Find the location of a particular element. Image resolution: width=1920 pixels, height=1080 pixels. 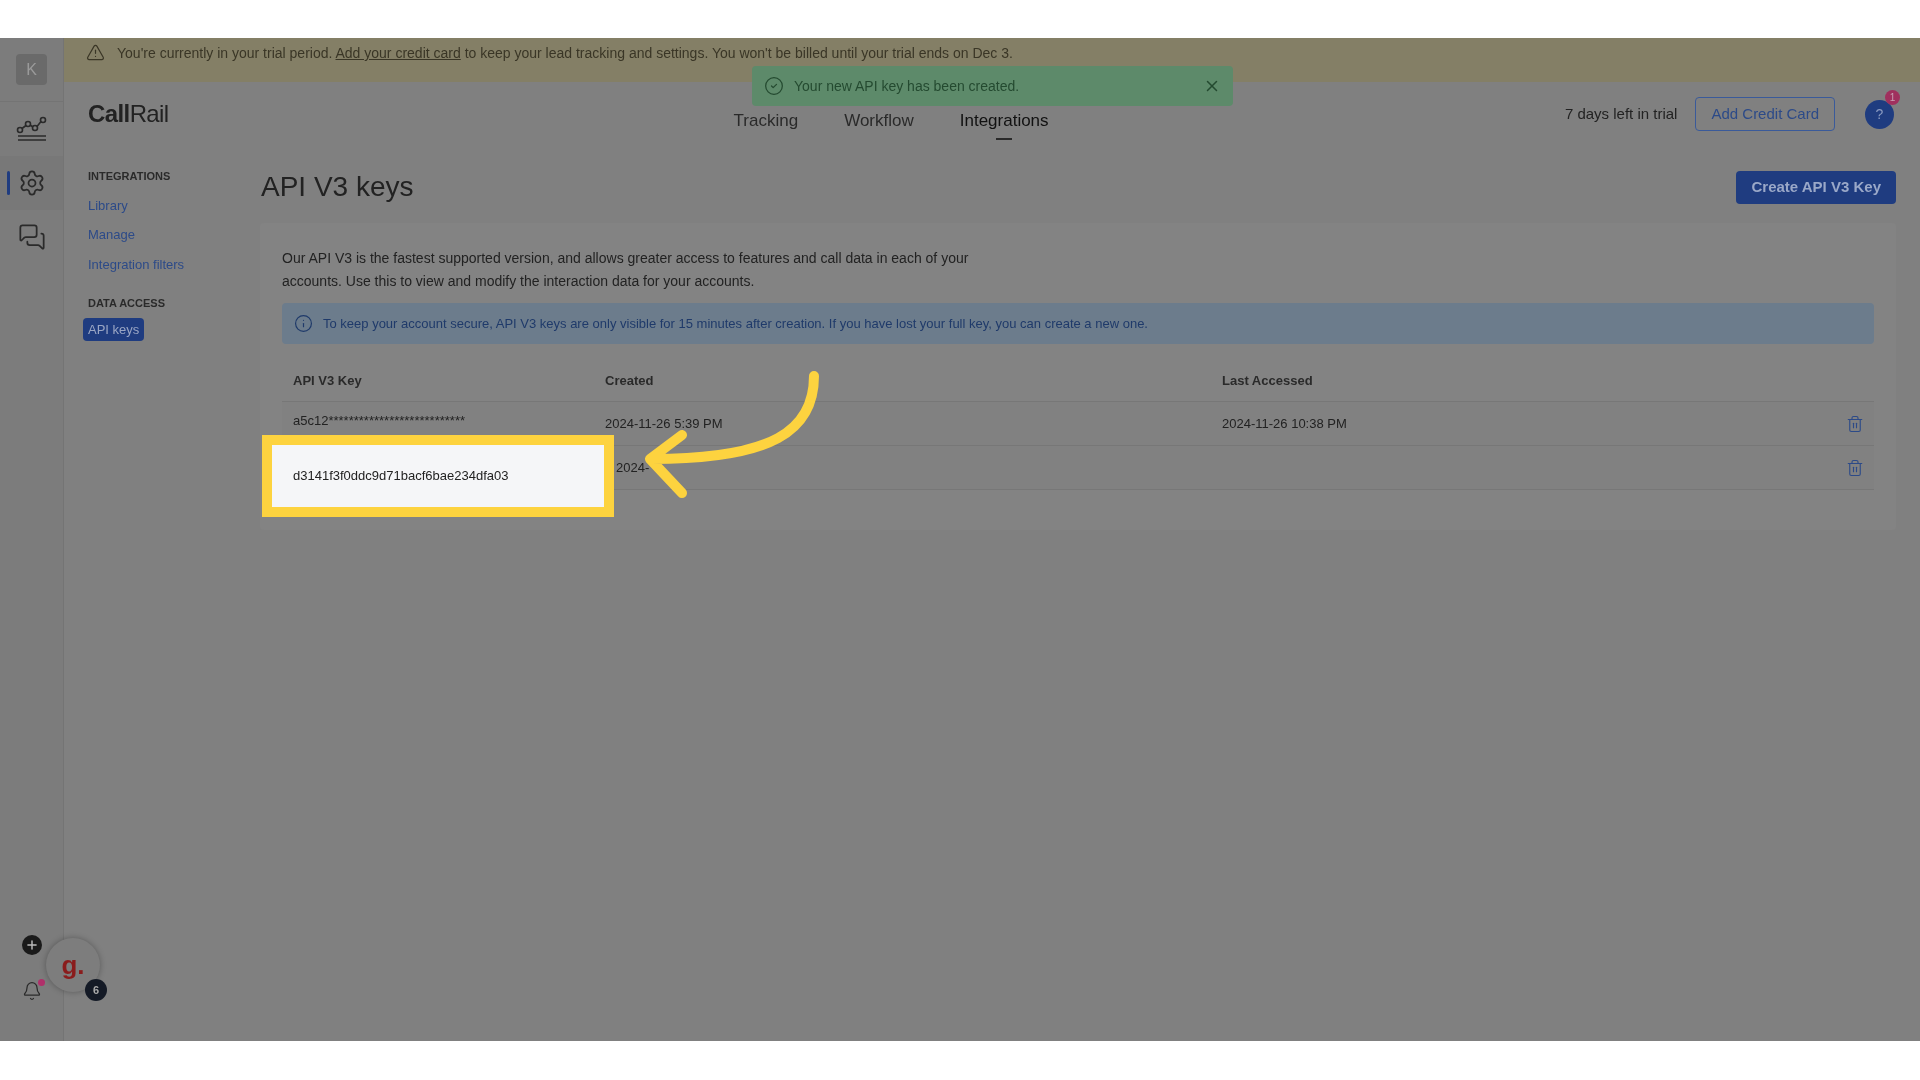

column-header: API V3 Key is located at coordinates (327, 380).